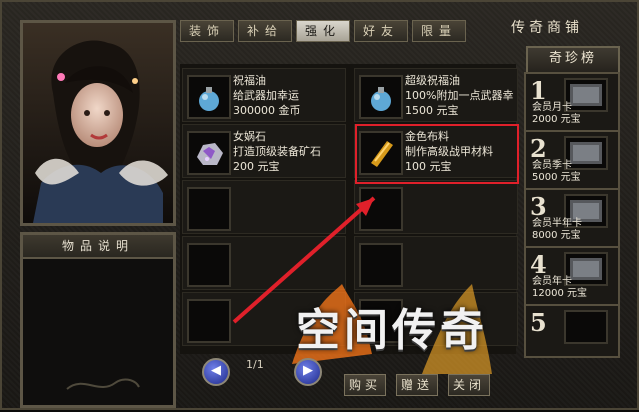 The height and width of the screenshot is (412, 639). What do you see at coordinates (308, 372) in the screenshot?
I see `next-page-button: ▶` at bounding box center [308, 372].